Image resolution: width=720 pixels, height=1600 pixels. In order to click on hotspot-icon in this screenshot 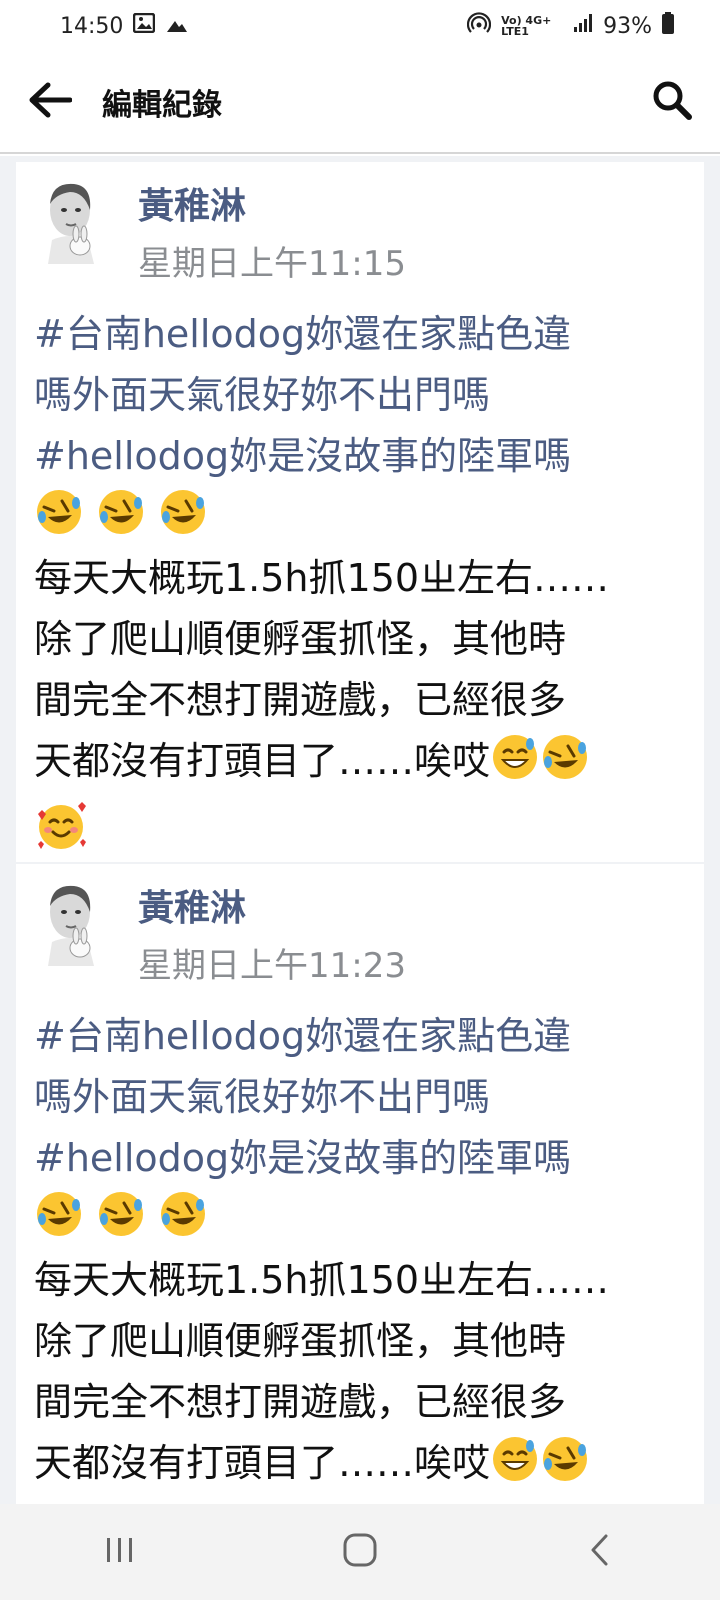, I will do `click(479, 26)`.